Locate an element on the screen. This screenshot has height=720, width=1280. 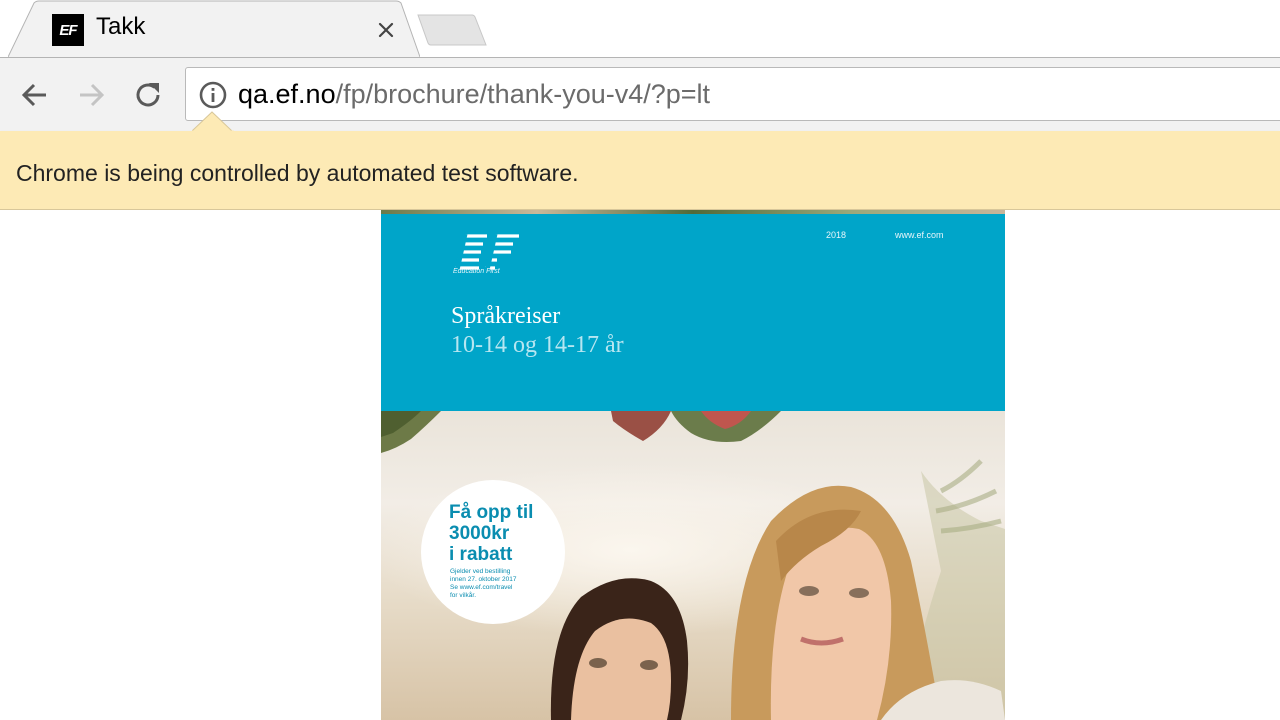
brochure-title: Språkreiser is located at coordinates (506, 316).